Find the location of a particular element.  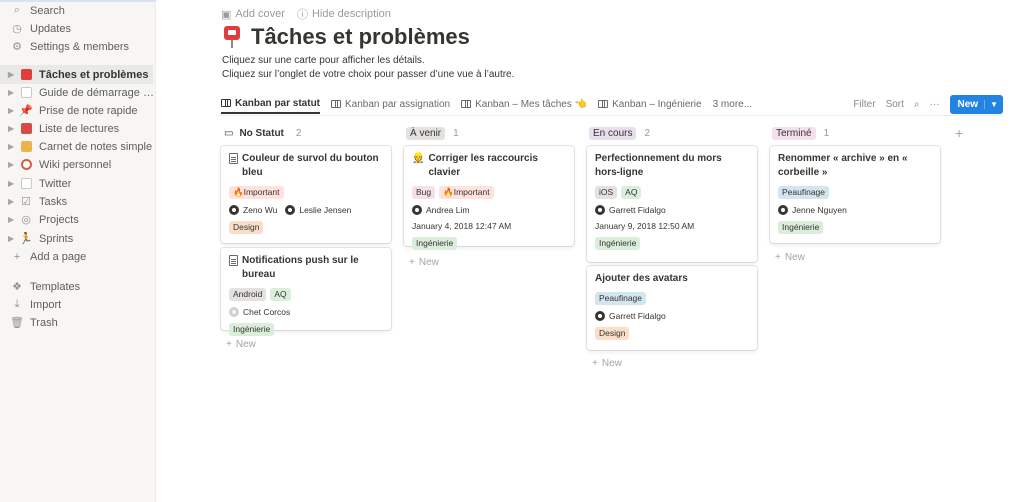

sidebar-item-import: ⤓ Import is located at coordinates (78, 304).